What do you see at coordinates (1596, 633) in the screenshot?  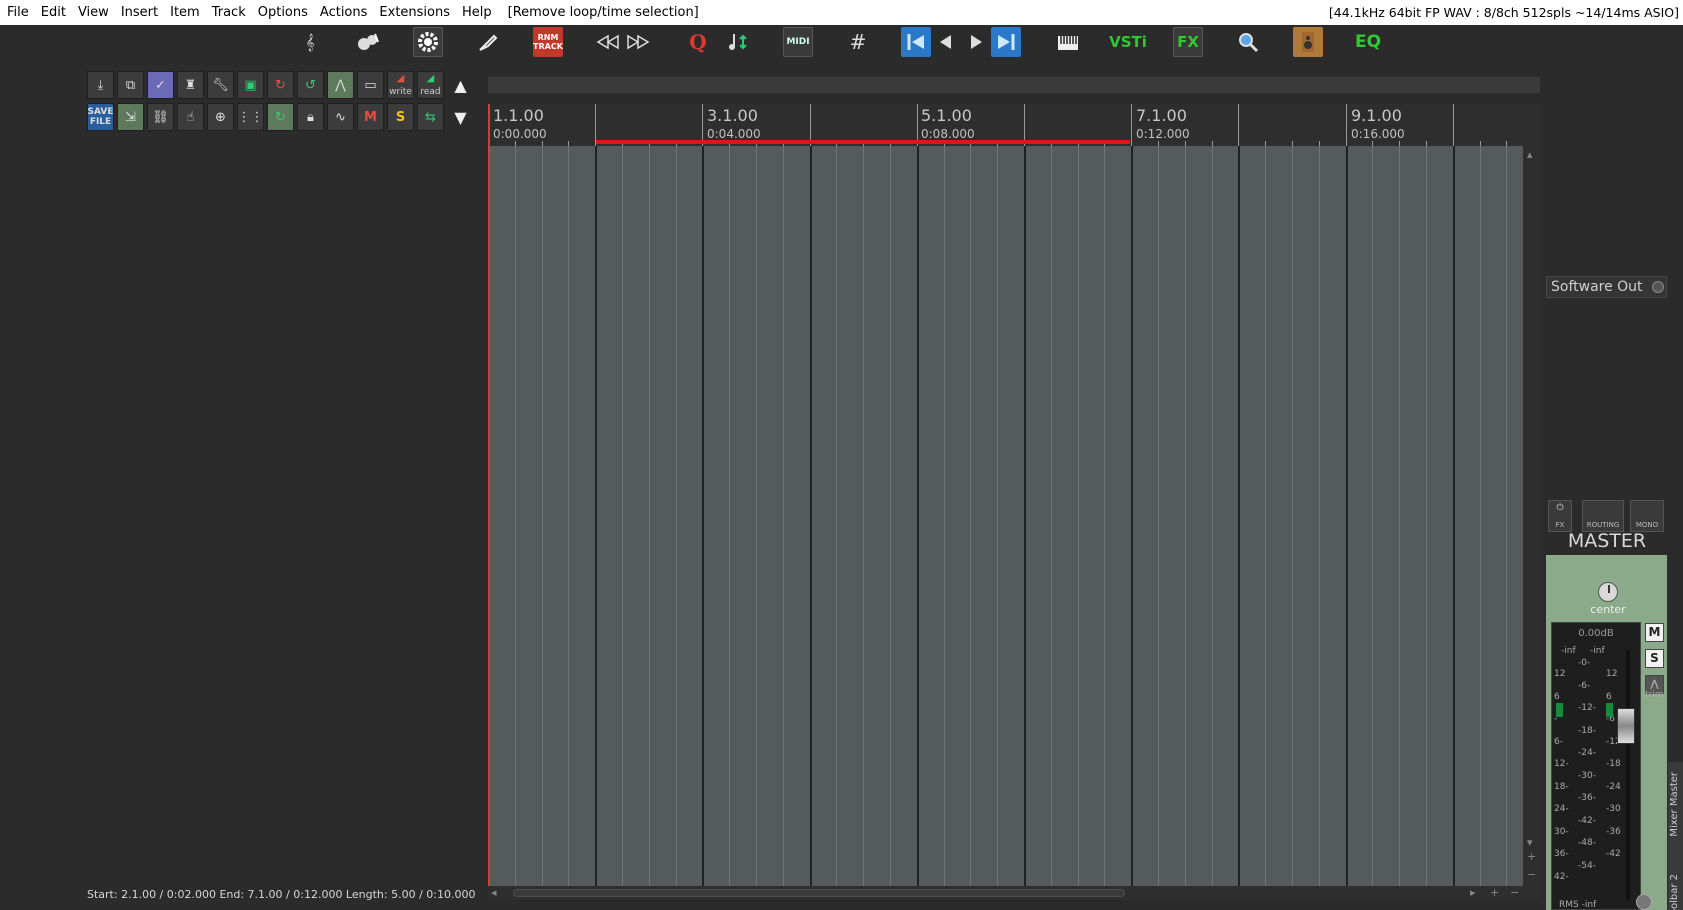 I see `volume-readout: 0.00dB` at bounding box center [1596, 633].